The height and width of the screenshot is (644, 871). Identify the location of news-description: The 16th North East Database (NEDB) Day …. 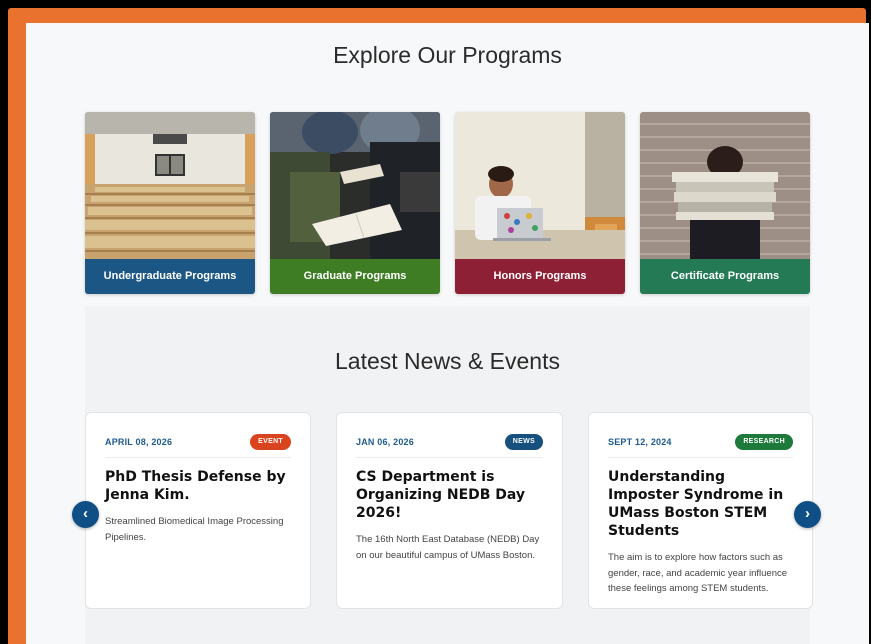
(448, 547).